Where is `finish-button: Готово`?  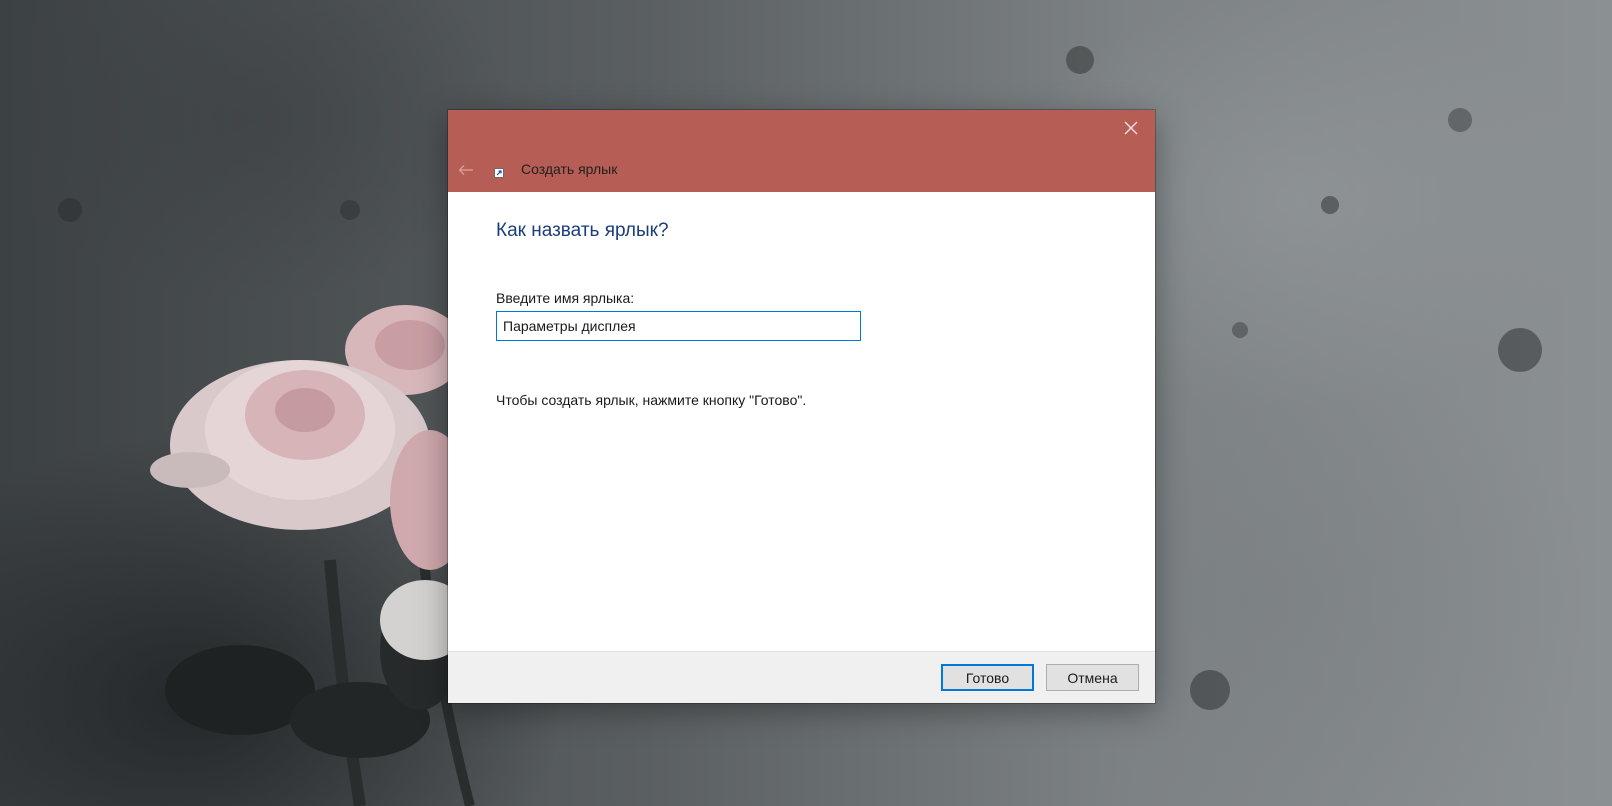
finish-button: Готово is located at coordinates (987, 677).